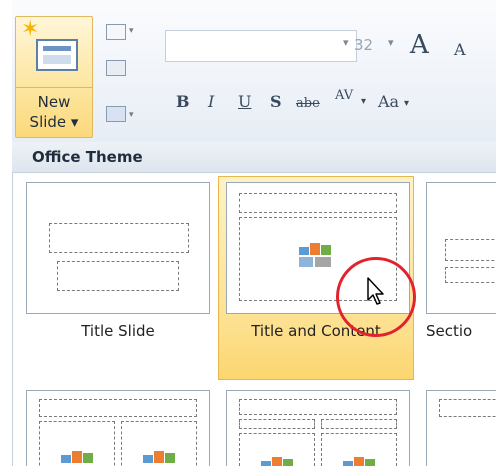  What do you see at coordinates (363, 45) in the screenshot?
I see `font-size-input: 32` at bounding box center [363, 45].